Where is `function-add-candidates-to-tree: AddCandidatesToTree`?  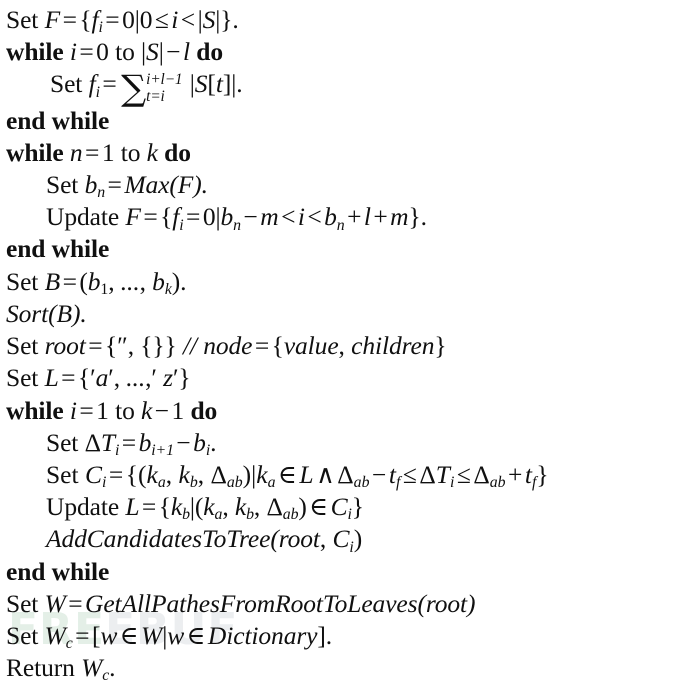 function-add-candidates-to-tree: AddCandidatesToTree is located at coordinates (158, 539).